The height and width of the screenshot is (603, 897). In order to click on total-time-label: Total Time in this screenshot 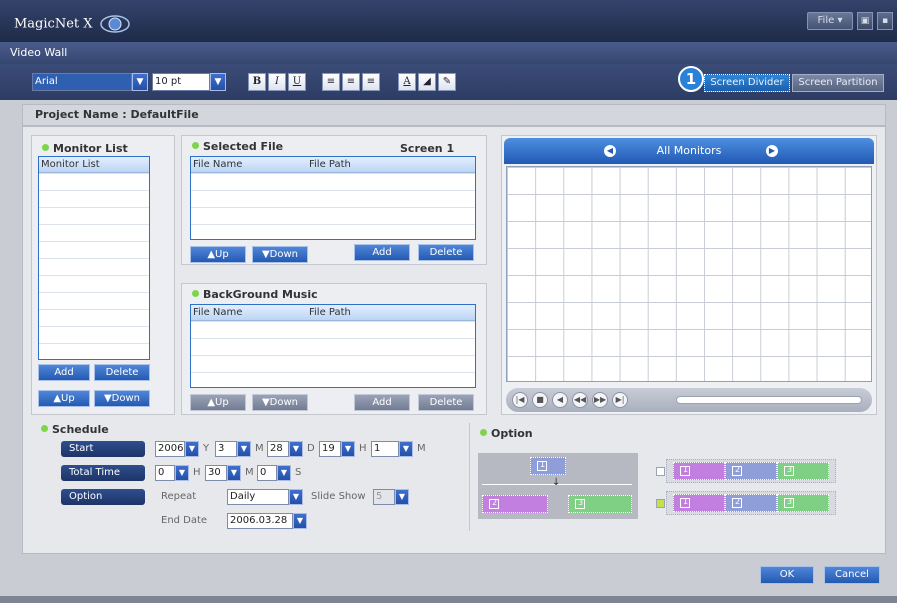, I will do `click(103, 473)`.